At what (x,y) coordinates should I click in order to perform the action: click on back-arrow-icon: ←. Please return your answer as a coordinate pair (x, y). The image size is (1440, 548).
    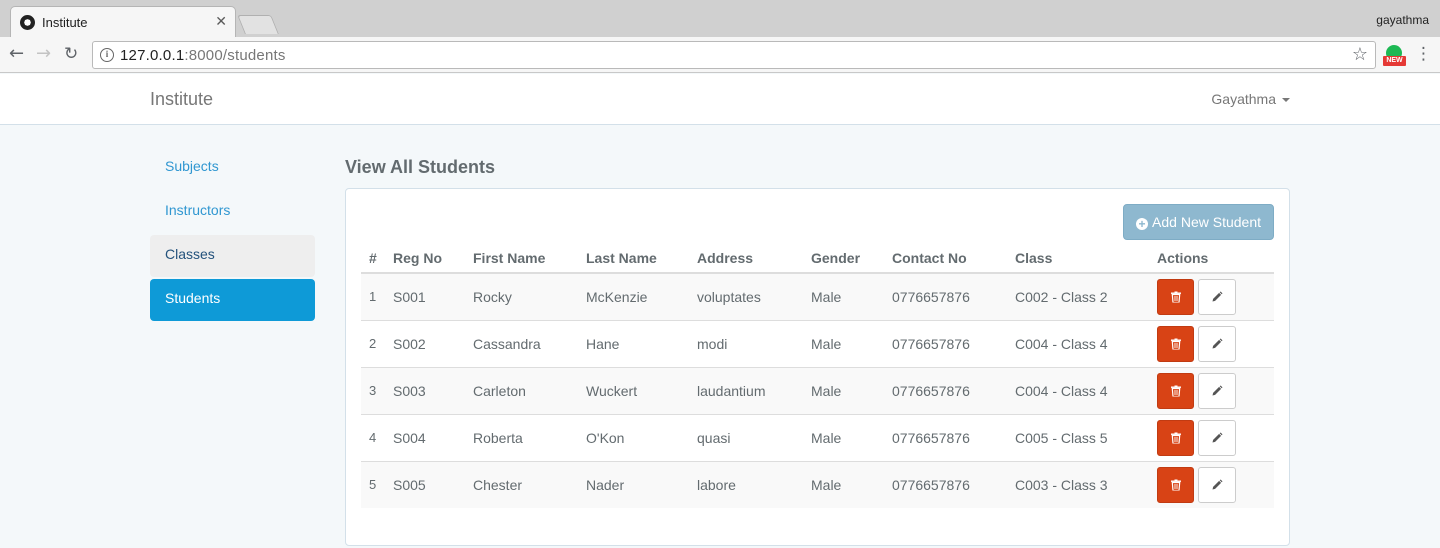
    Looking at the image, I should click on (16, 54).